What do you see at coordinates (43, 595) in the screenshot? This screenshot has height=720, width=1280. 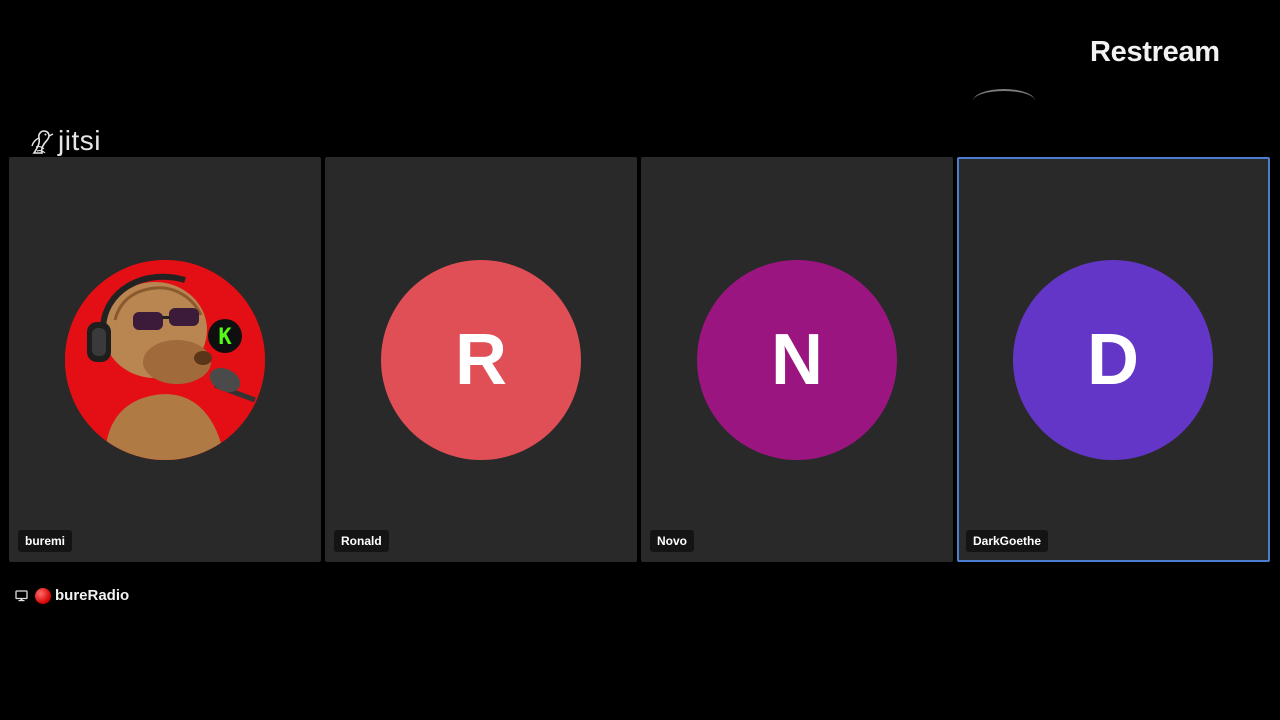 I see `live-indicator-icon` at bounding box center [43, 595].